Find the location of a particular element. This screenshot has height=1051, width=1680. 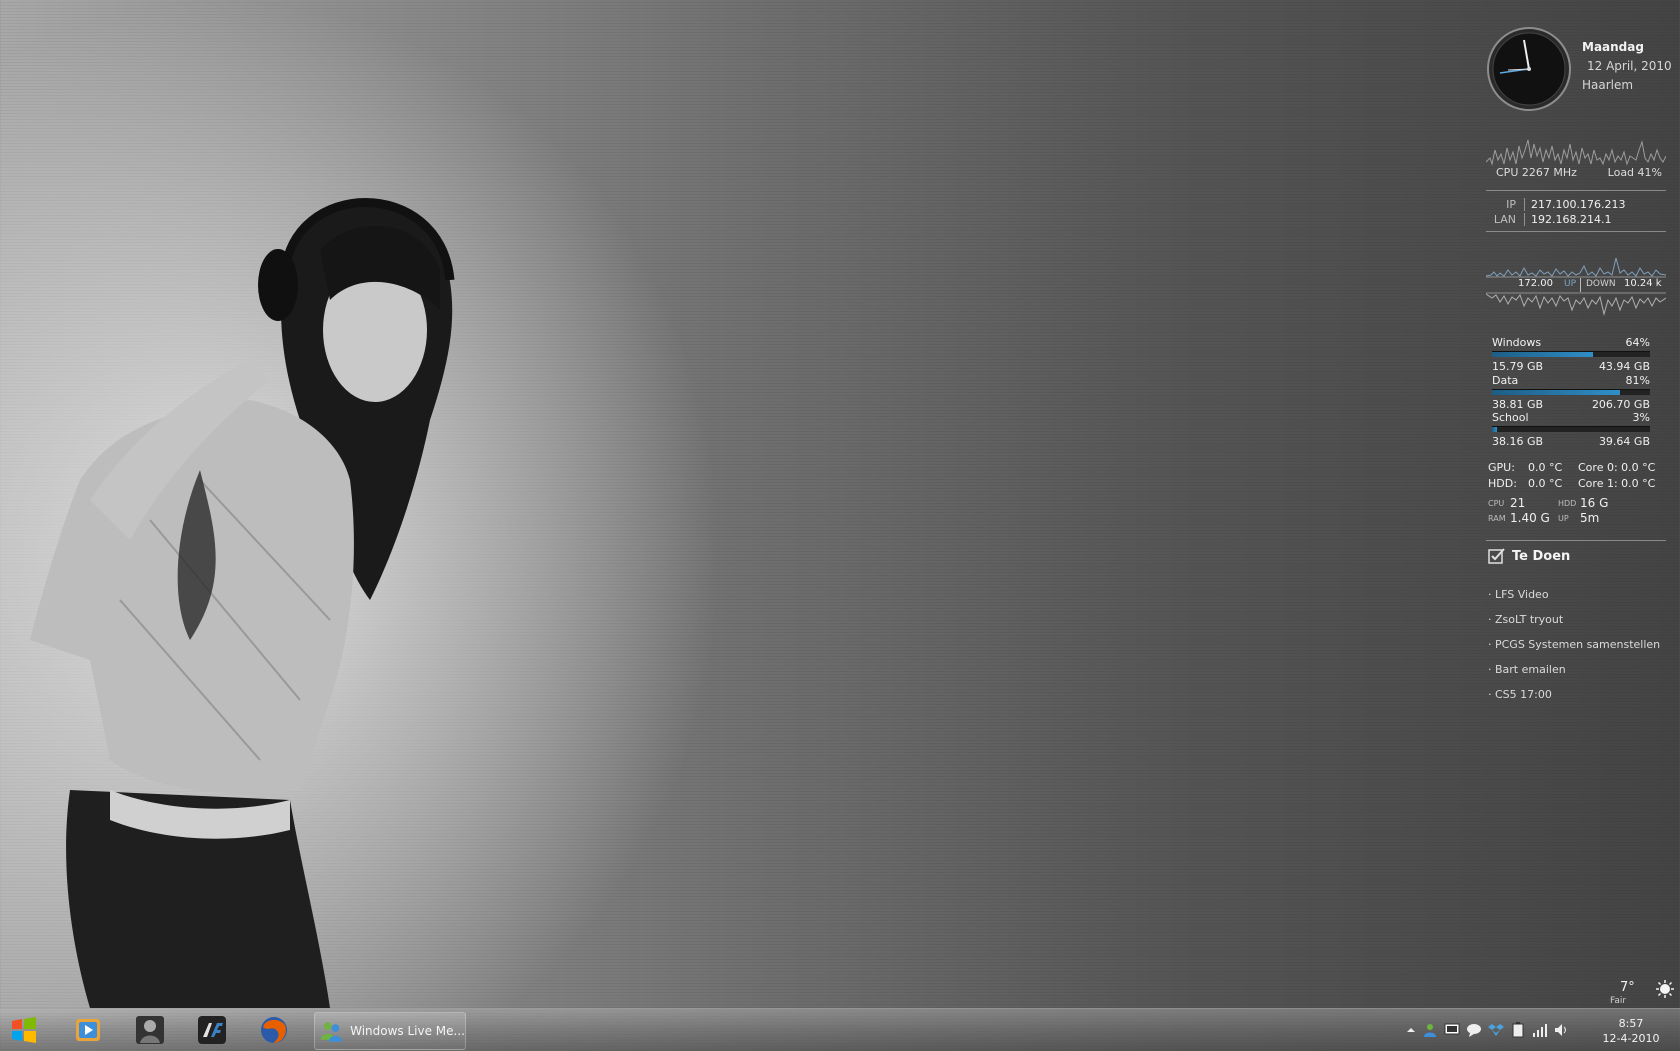

todo-item: · Bart emailen is located at coordinates (1578, 675).